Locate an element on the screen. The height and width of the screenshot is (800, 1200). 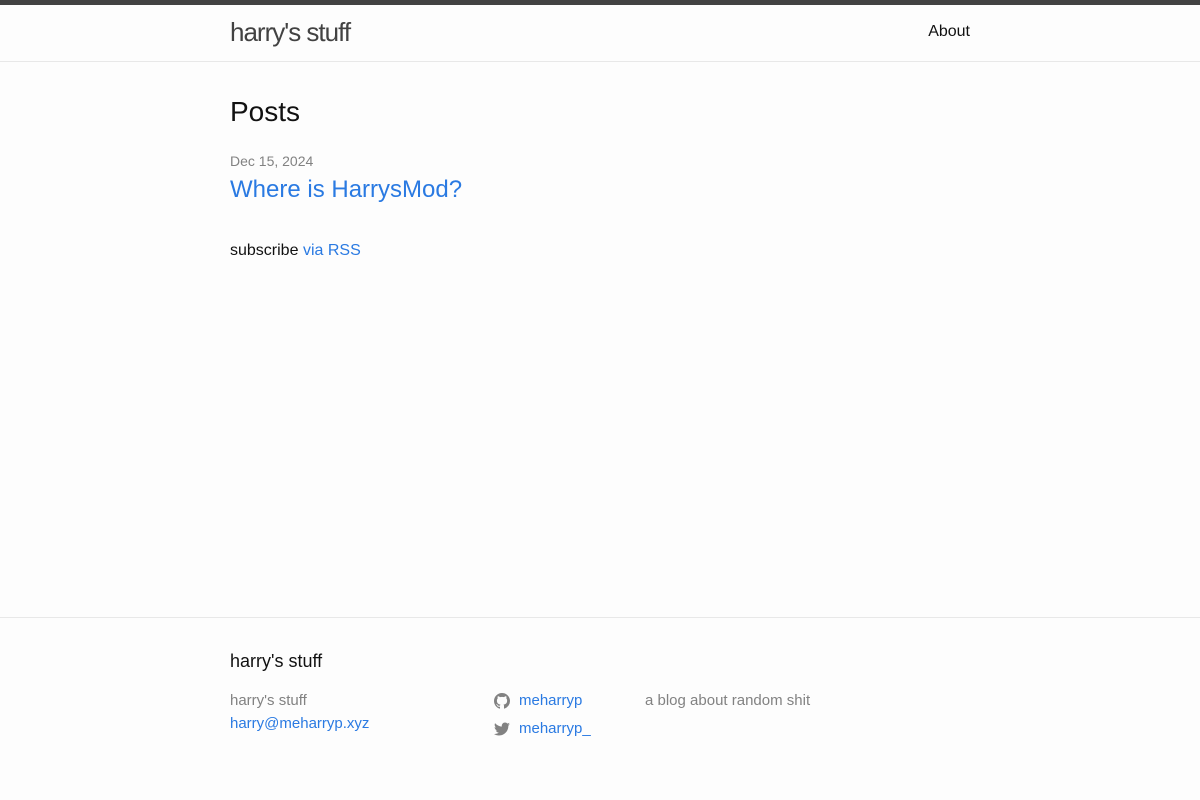
nav-link-about: About is located at coordinates (949, 32).